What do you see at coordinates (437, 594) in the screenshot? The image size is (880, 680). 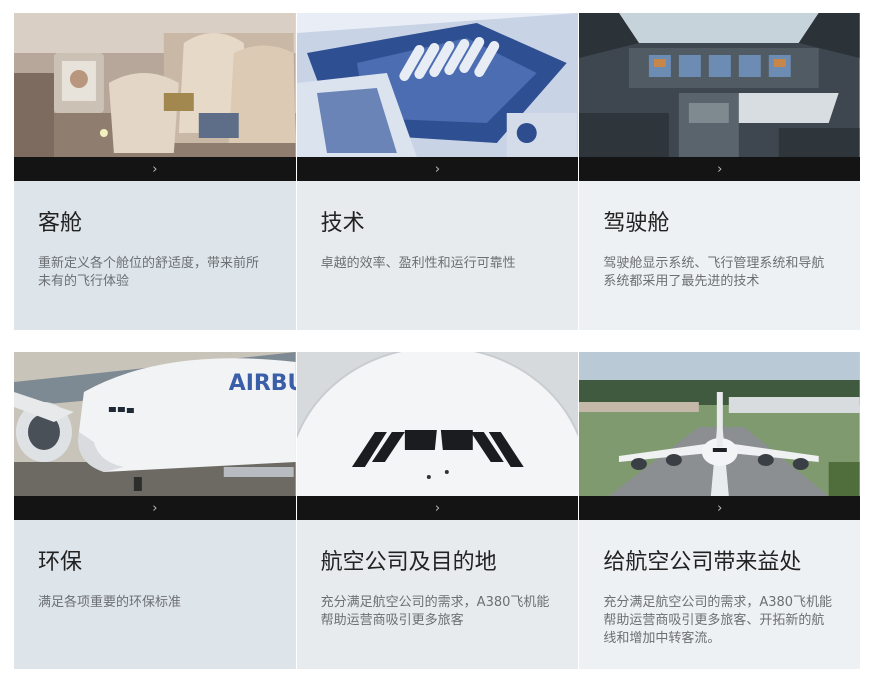 I see `card-body: 航空公司及目的地 充分满足航空公司的需求，A380飞机能帮助运营商吸引更多旅客` at bounding box center [437, 594].